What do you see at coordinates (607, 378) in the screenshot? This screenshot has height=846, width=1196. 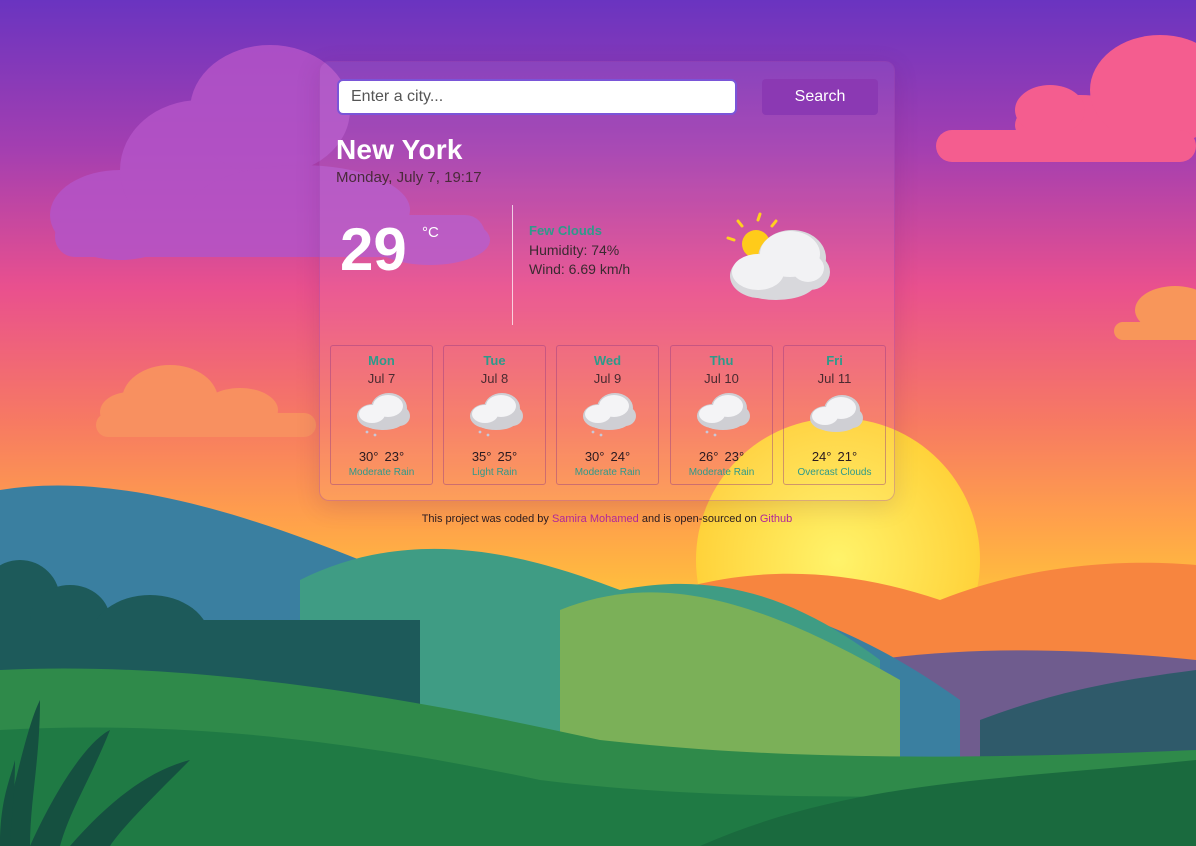 I see `forecast-date: Jul 9` at bounding box center [607, 378].